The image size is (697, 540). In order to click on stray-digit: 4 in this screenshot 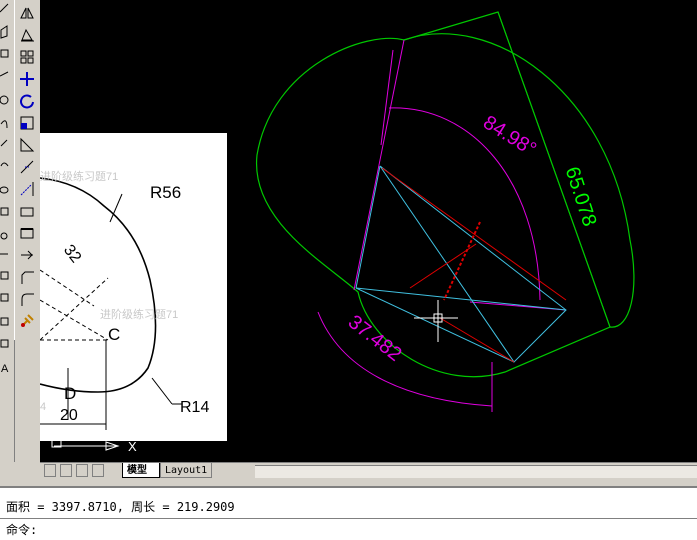, I will do `click(43, 407)`.